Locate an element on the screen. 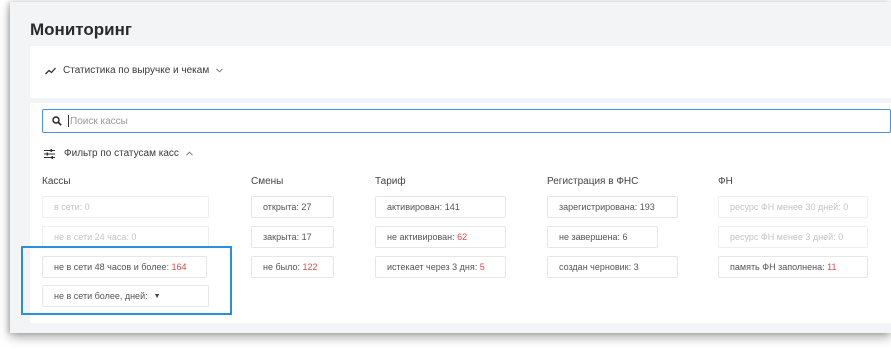 Image resolution: width=891 pixels, height=350 pixels. chip-kassy-offline-24h: не в сети 24 часа: 0 is located at coordinates (125, 237).